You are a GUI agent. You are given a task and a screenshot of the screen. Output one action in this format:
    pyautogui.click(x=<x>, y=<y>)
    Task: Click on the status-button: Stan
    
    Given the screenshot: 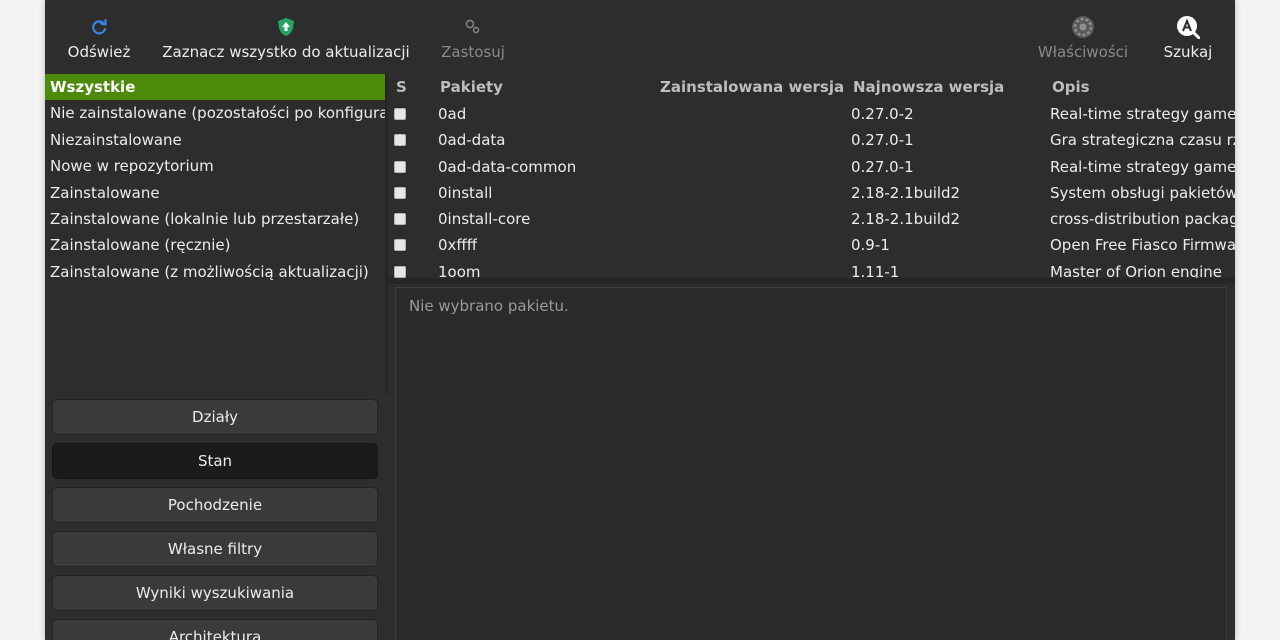 What is the action you would take?
    pyautogui.click(x=215, y=461)
    